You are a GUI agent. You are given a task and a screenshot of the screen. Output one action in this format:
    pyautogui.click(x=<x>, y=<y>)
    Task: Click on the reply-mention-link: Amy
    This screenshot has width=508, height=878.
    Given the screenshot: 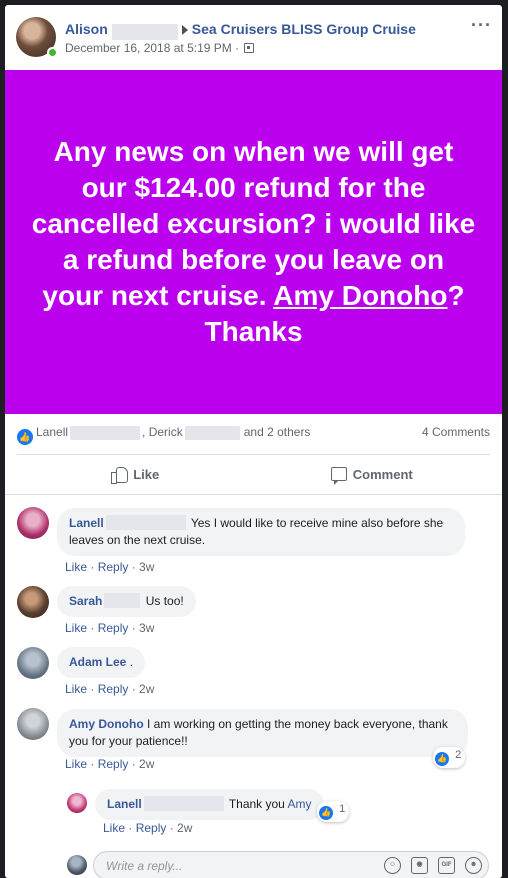 What is the action you would take?
    pyautogui.click(x=300, y=804)
    